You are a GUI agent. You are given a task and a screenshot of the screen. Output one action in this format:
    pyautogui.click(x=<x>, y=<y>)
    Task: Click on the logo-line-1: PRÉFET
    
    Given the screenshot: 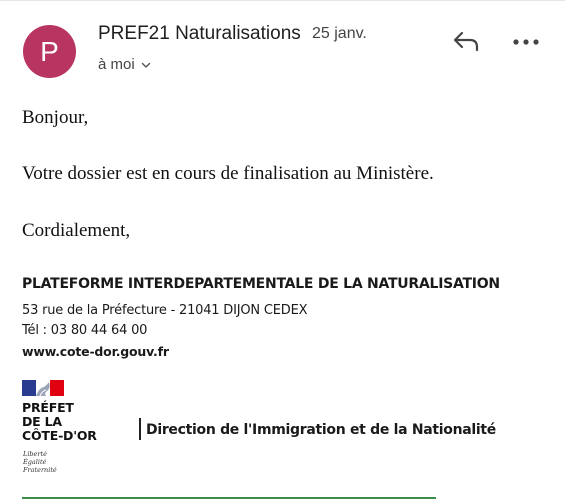 What is the action you would take?
    pyautogui.click(x=48, y=407)
    